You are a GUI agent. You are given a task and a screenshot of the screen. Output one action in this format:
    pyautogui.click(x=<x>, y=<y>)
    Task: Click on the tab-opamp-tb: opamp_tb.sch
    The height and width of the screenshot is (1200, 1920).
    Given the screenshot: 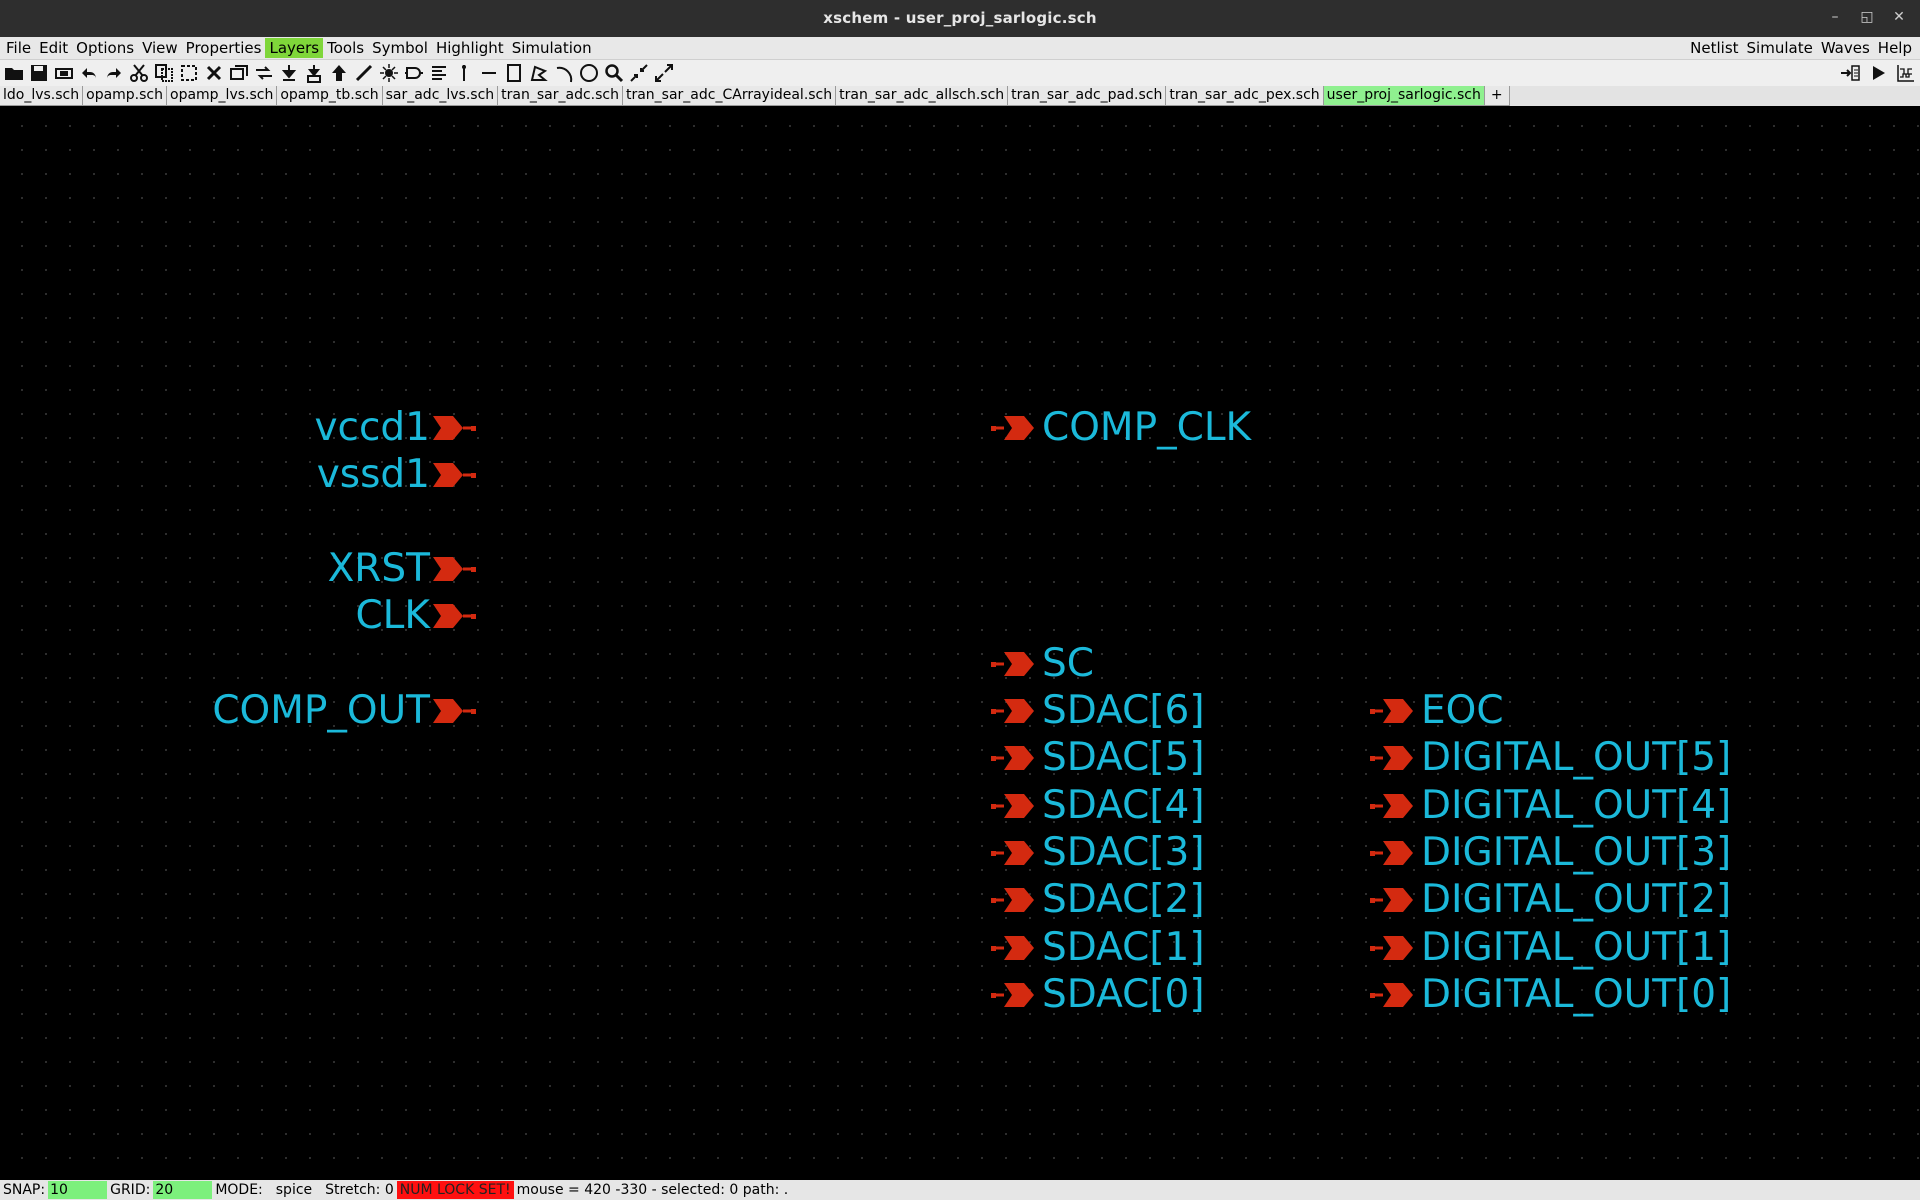 What is the action you would take?
    pyautogui.click(x=330, y=96)
    